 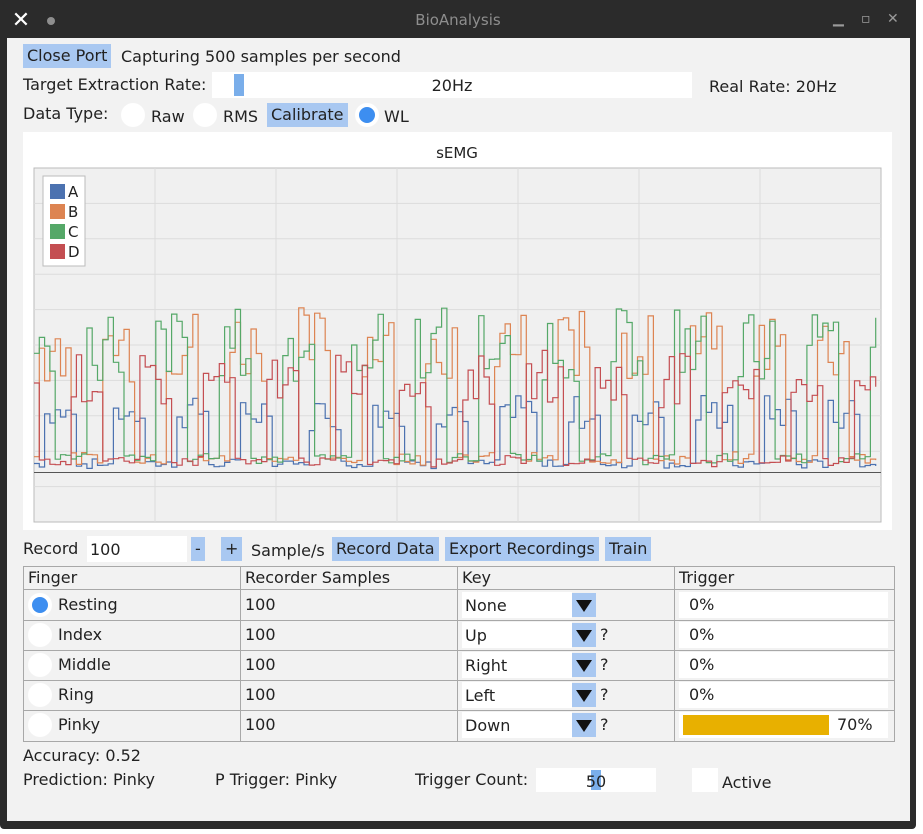 I want to click on slider-value-text: 20Hz, so click(x=452, y=85).